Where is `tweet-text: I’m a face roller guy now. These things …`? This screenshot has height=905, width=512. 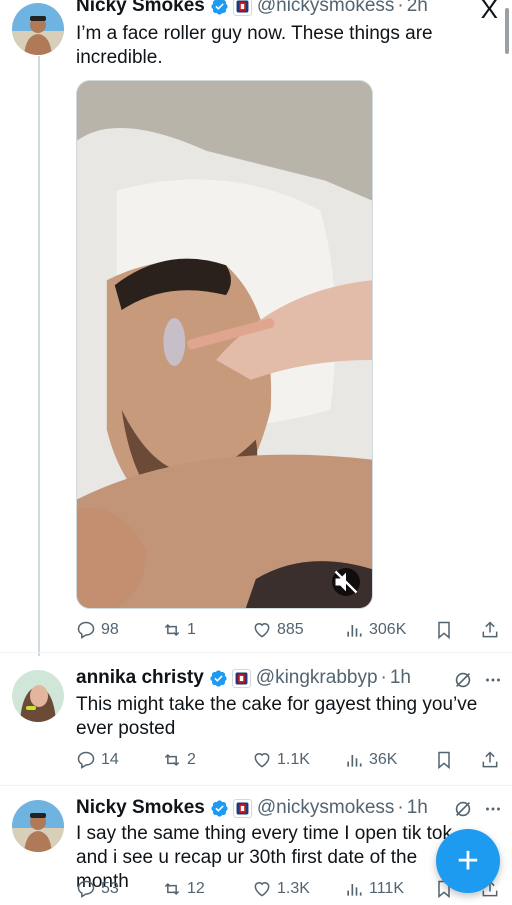
tweet-text: I’m a face roller guy now. These things … is located at coordinates (254, 45).